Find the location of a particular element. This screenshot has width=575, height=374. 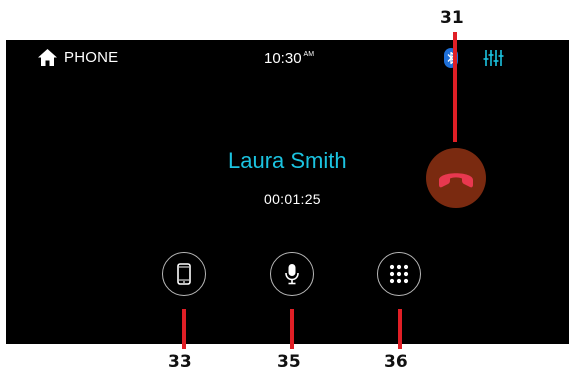

end-call-icon is located at coordinates (456, 180).